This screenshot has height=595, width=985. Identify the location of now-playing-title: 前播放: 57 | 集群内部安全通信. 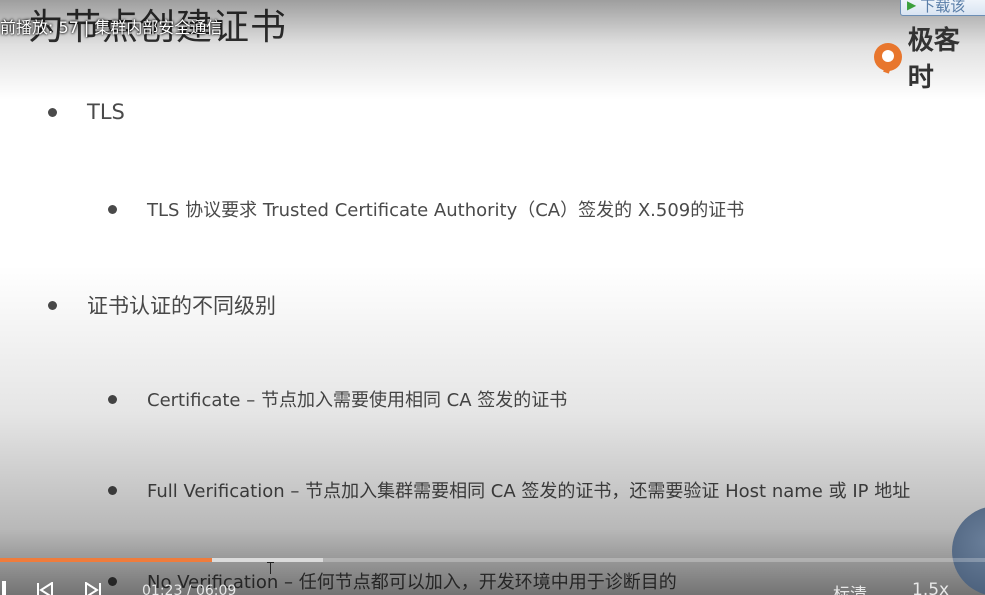
(111, 27).